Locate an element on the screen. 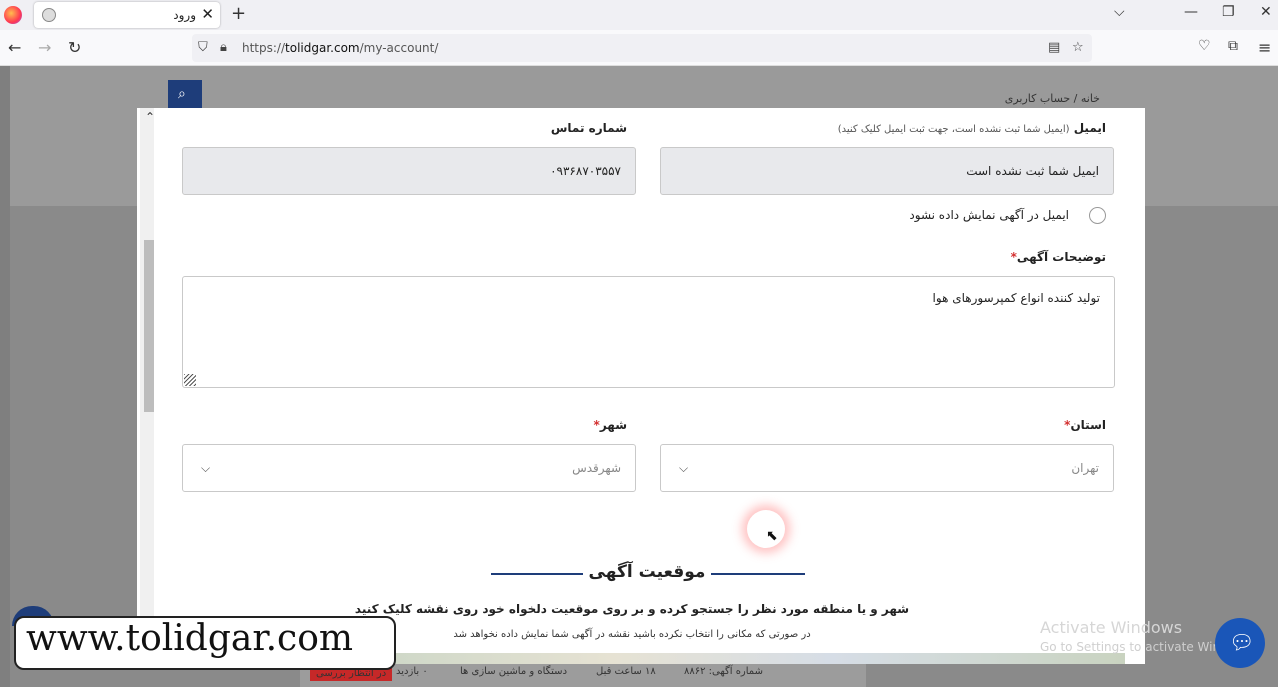  breadcrumb: خانه / حساب کاربری is located at coordinates (1052, 98).